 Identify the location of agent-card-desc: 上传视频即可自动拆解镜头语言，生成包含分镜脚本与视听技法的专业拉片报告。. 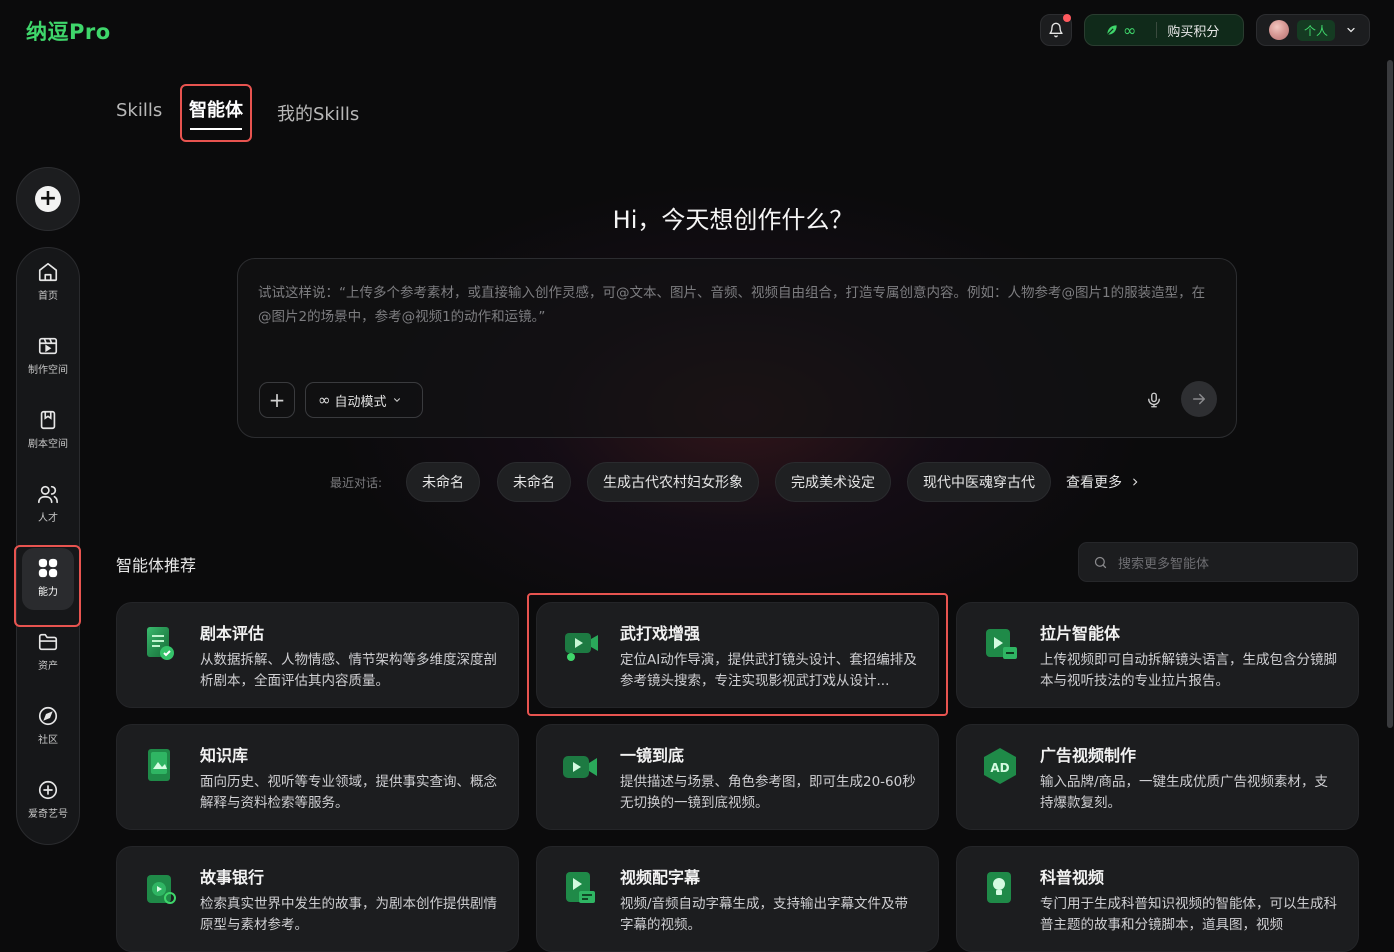
(1188, 670).